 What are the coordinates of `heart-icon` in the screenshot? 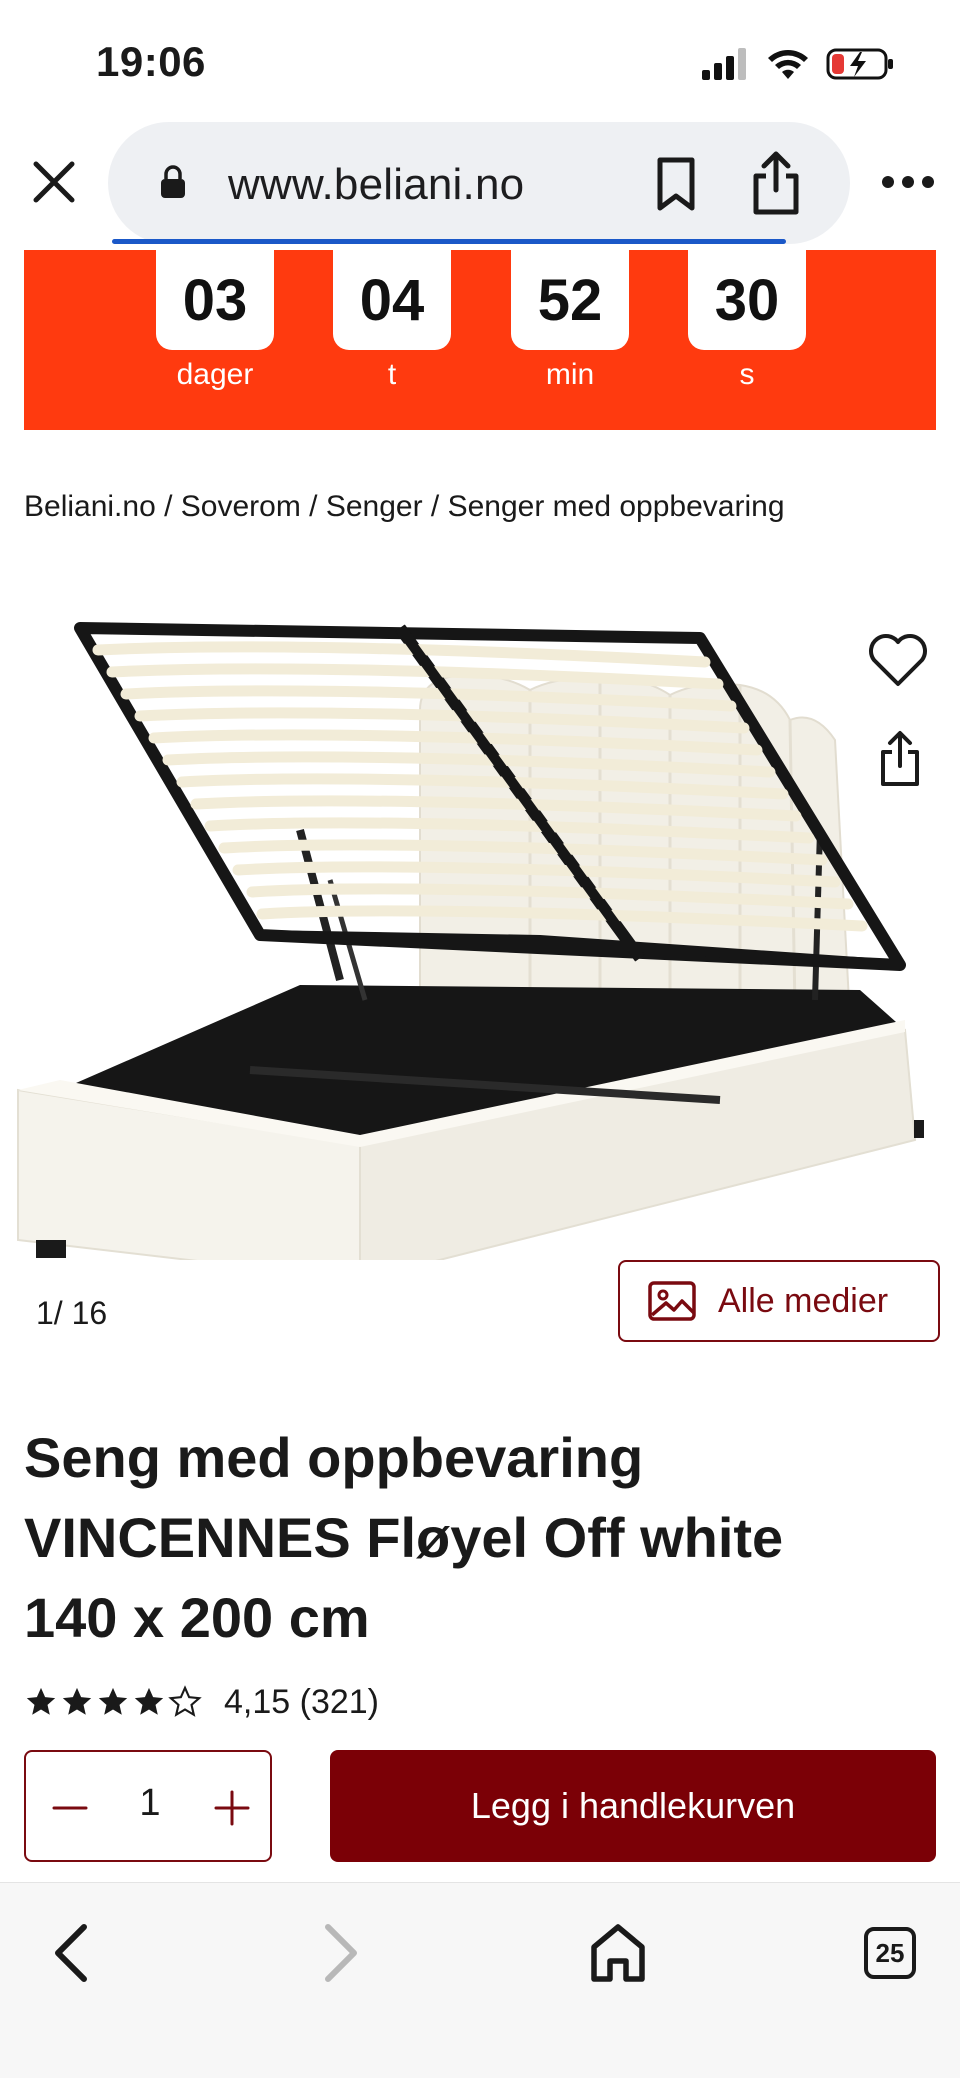 It's located at (898, 660).